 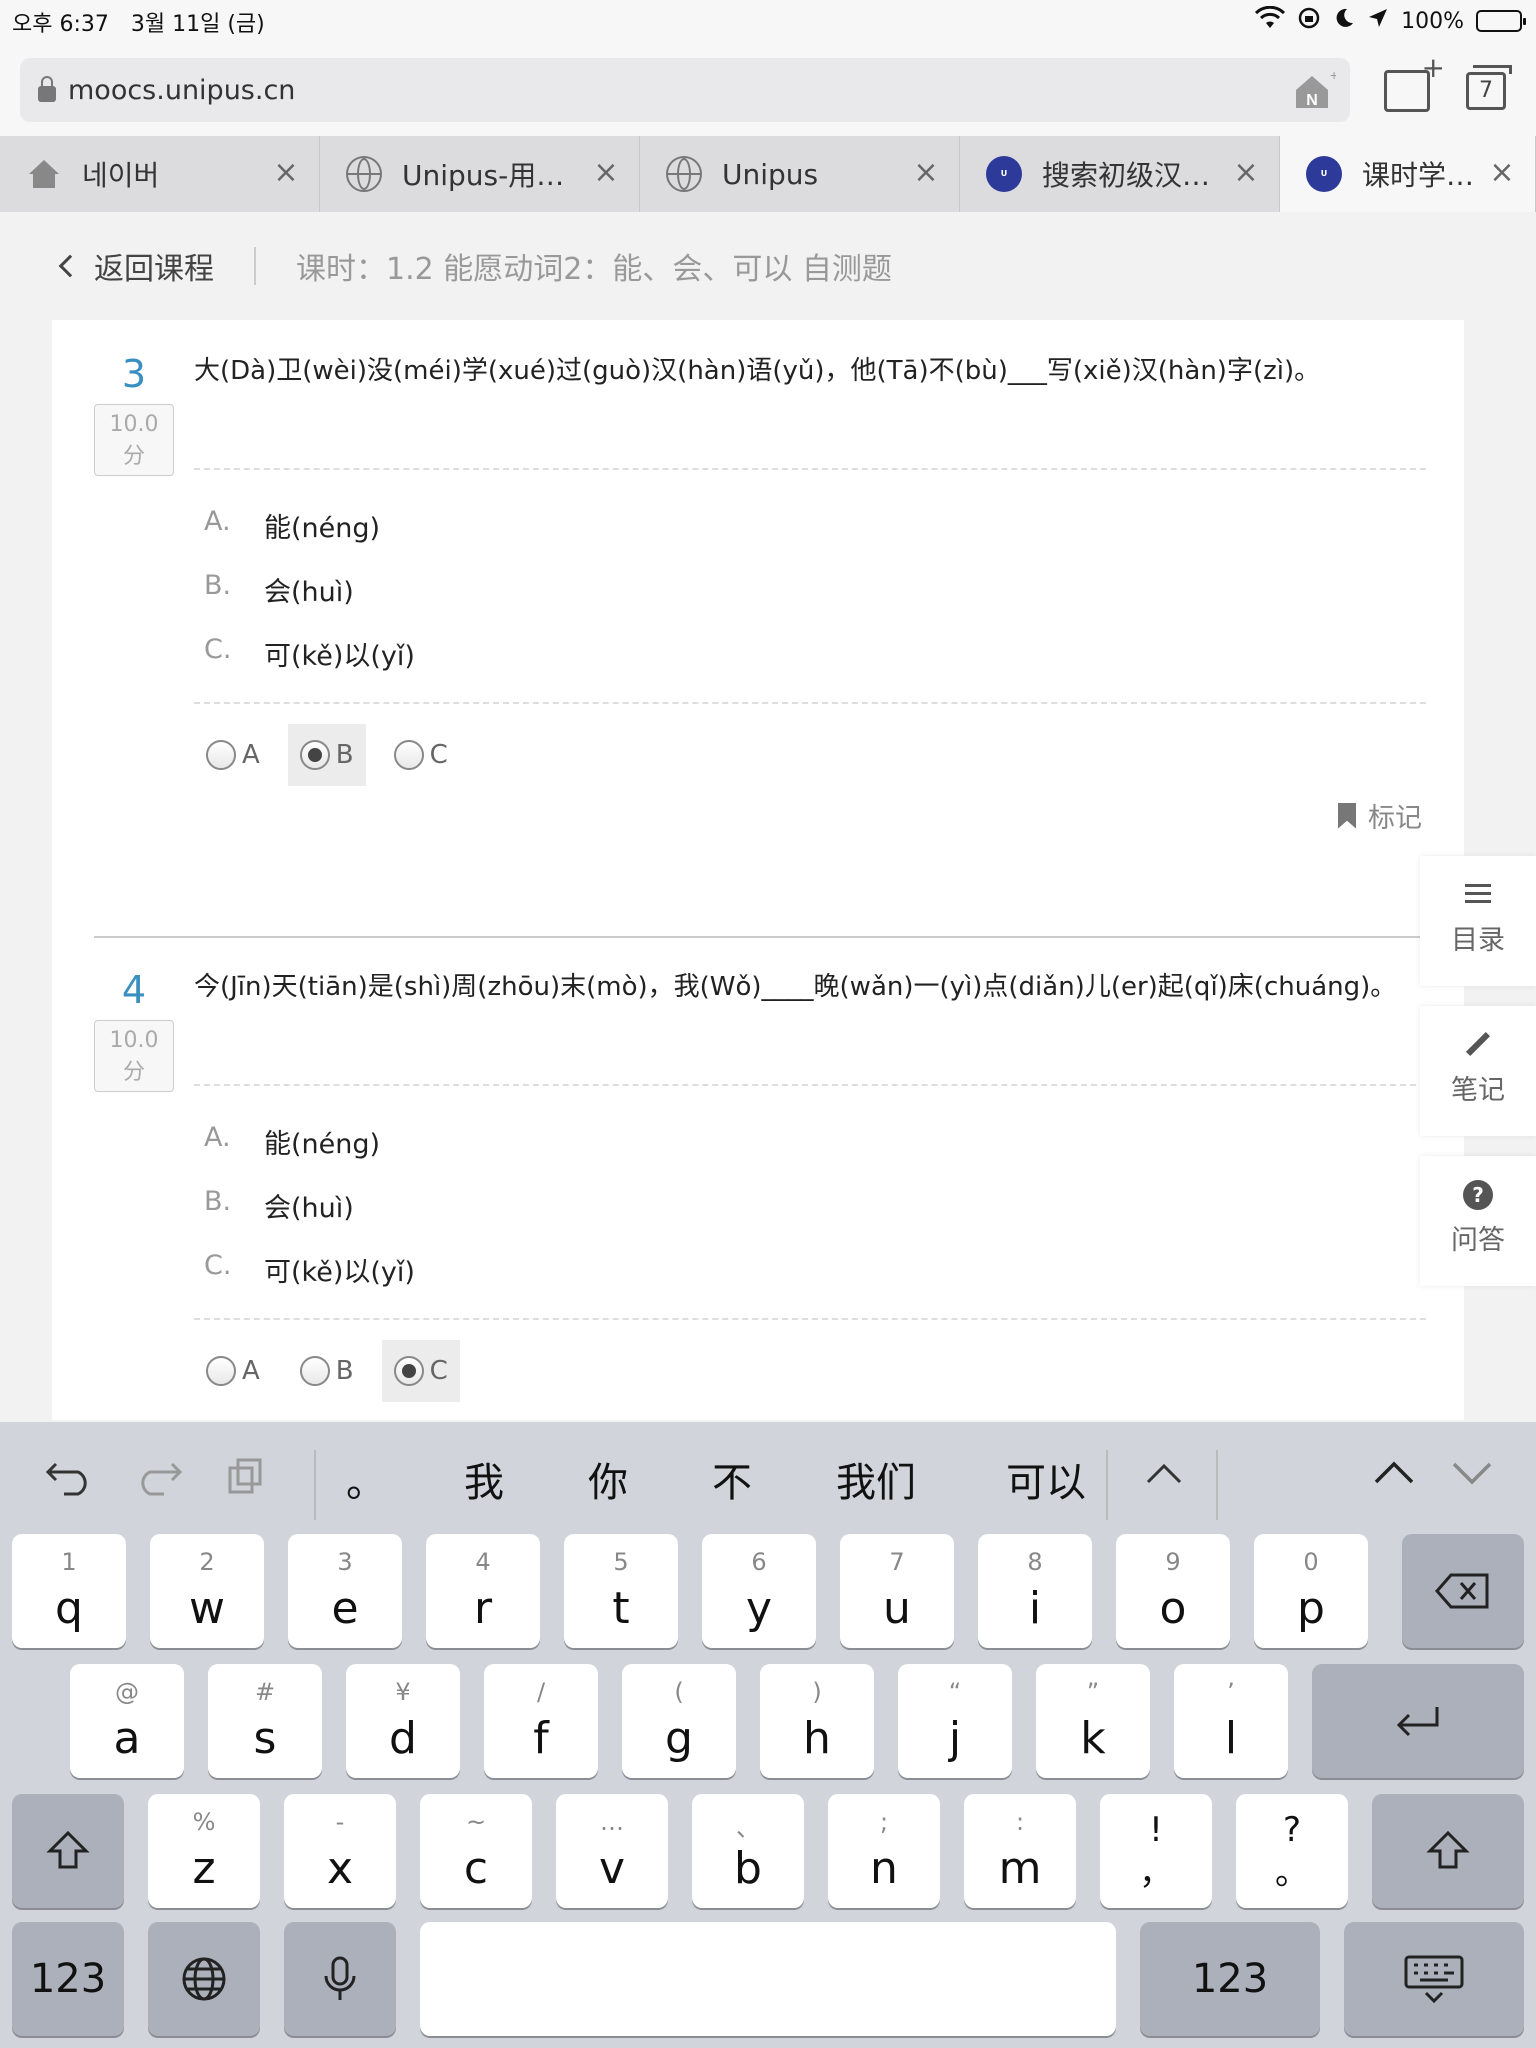 I want to click on tab-naver: 네이버 ×, so click(x=160, y=174).